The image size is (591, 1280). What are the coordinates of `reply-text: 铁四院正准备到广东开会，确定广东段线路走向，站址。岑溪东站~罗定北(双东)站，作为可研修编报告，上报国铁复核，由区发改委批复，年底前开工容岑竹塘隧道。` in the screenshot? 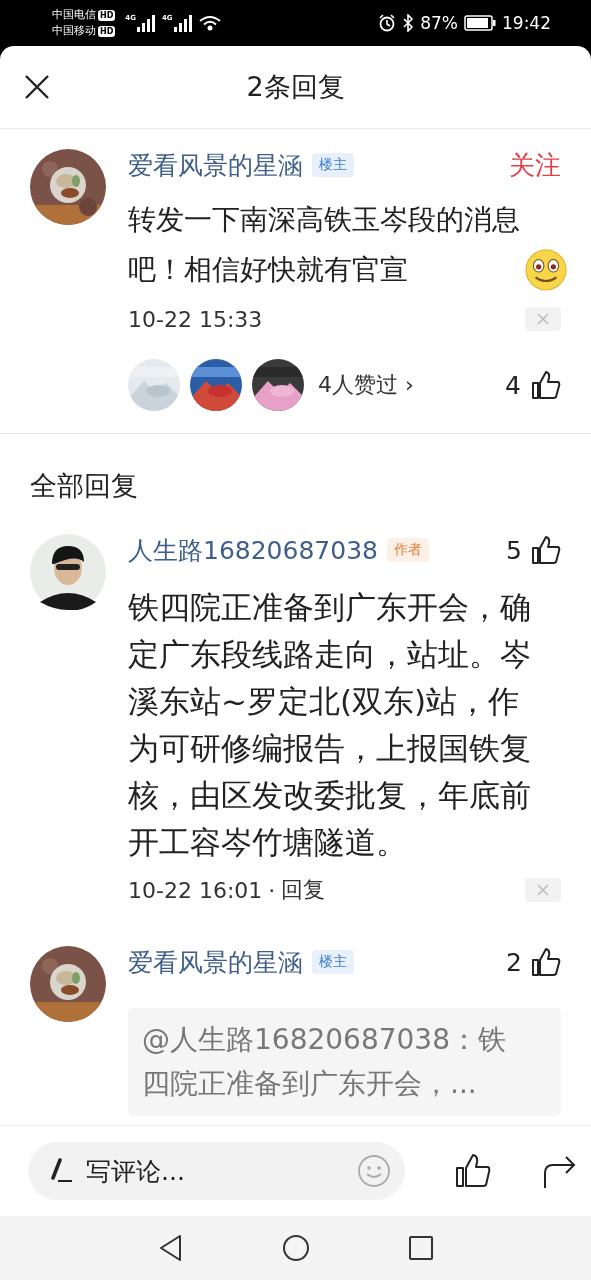 It's located at (330, 725).